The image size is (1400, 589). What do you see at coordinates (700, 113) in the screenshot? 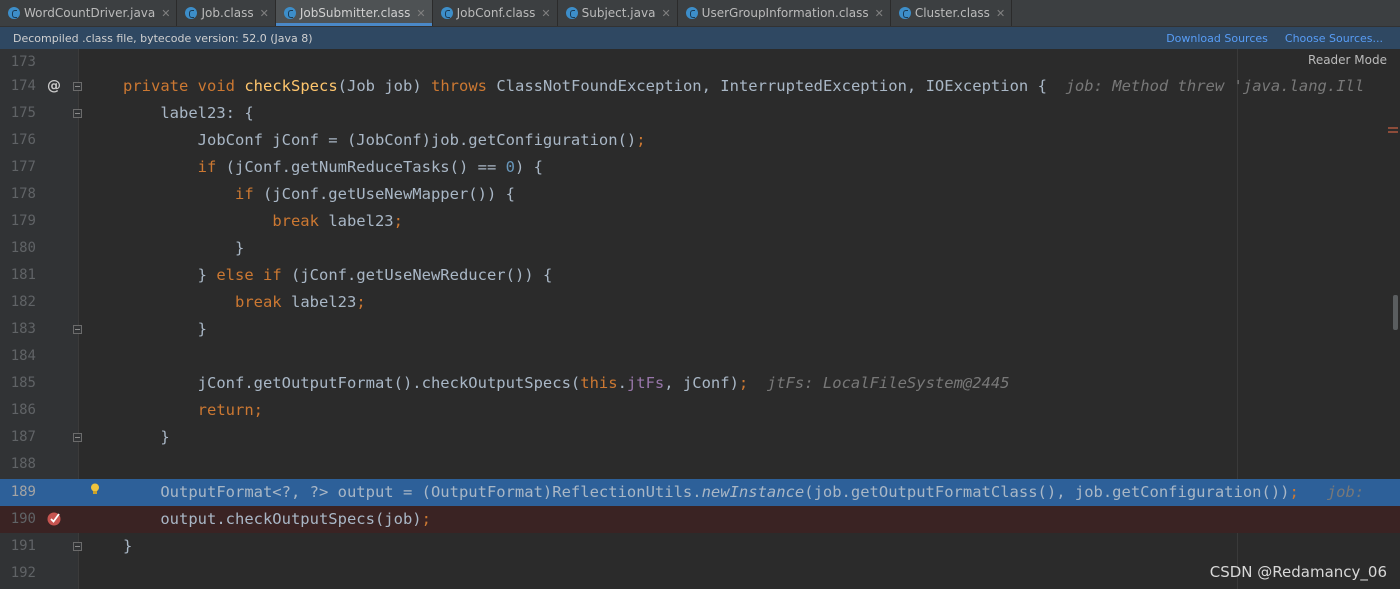
I see `code-line: 175 label23: {` at bounding box center [700, 113].